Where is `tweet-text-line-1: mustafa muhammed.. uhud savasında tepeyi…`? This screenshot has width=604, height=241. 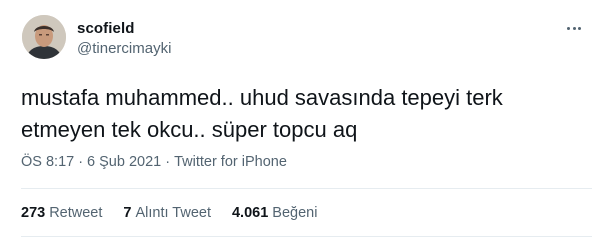
tweet-text-line-1: mustafa muhammed.. uhud savasında tepeyi… is located at coordinates (262, 97).